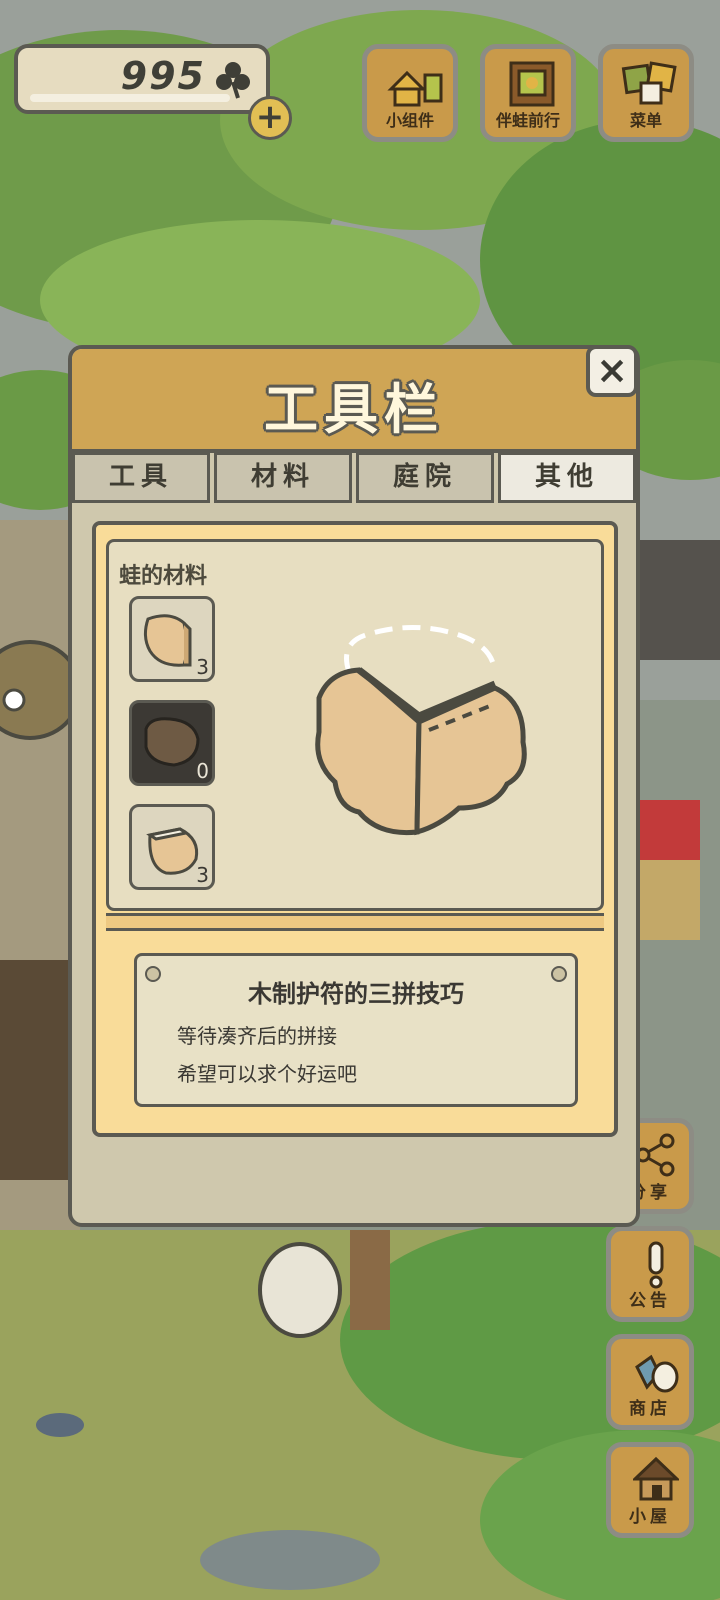 This screenshot has width=720, height=1600. Describe the element at coordinates (409, 120) in the screenshot. I see `widget-label: 小组件` at that location.